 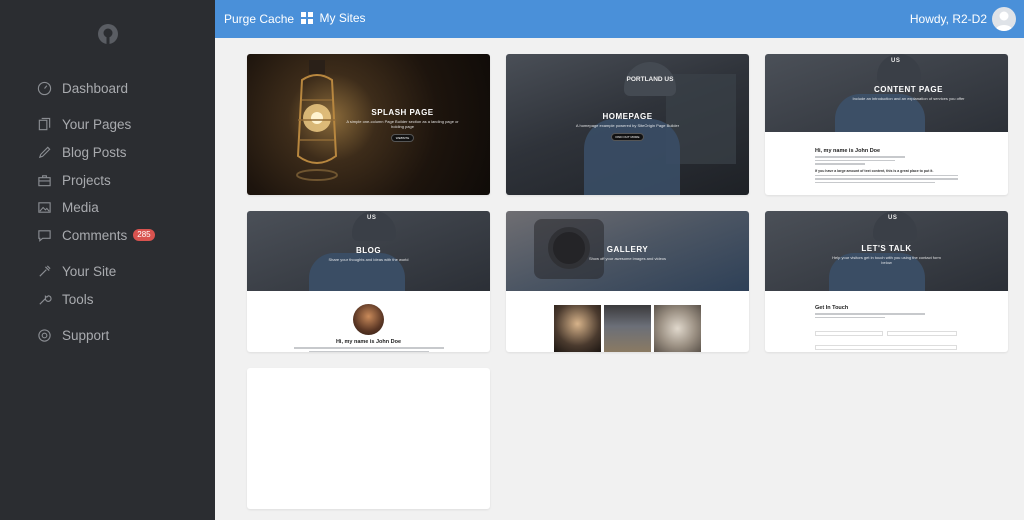 I want to click on sidebar-item-your-pages: Your Pages, so click(x=83, y=124).